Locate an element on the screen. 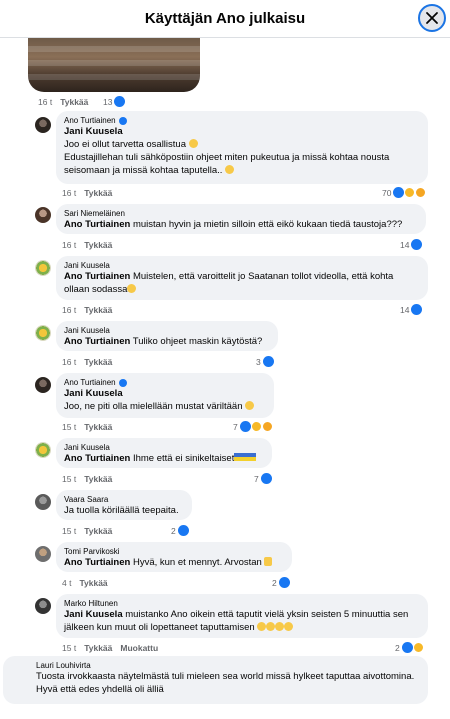 The width and height of the screenshot is (450, 719). comment-reaction-count: 70 is located at coordinates (404, 192).